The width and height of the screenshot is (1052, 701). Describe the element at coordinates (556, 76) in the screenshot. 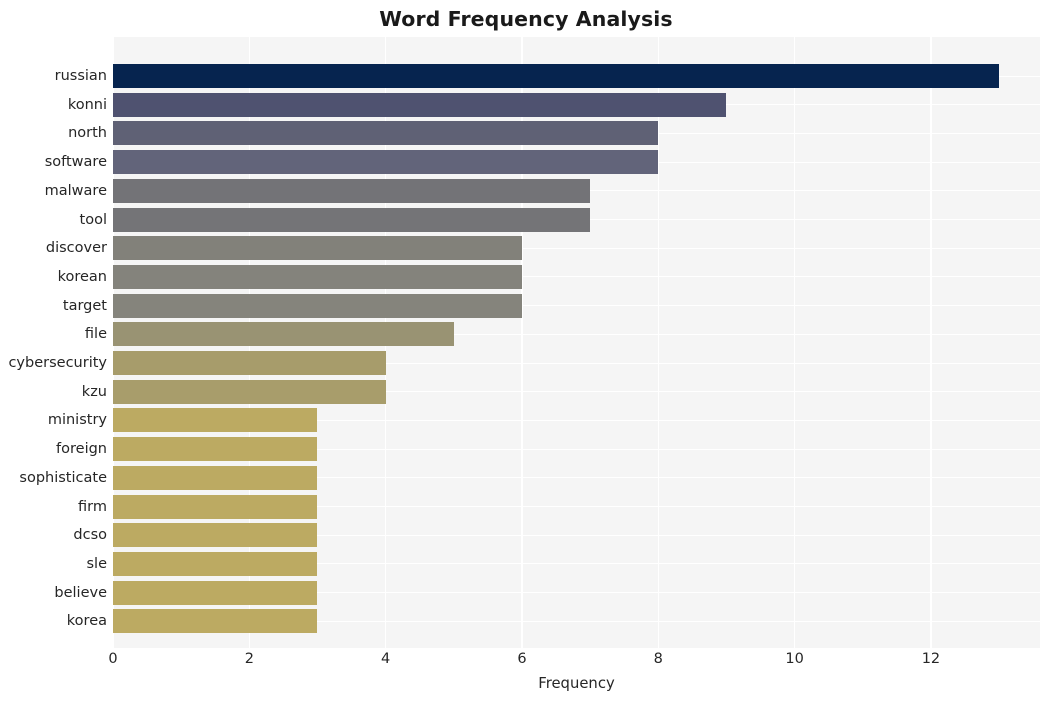

I see `bar-russian` at that location.